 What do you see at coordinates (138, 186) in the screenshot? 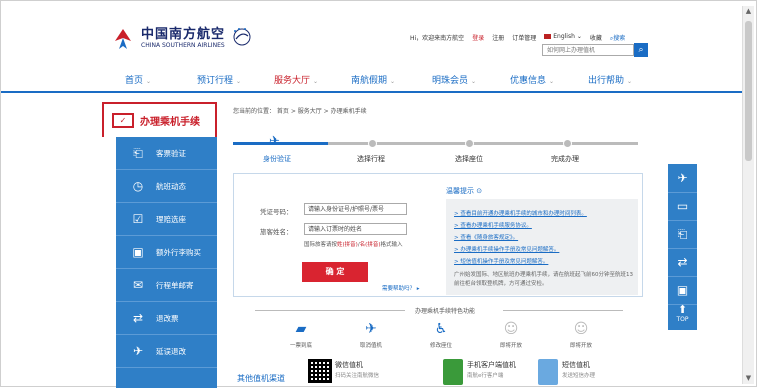
I see `clock-icon: ◷` at bounding box center [138, 186].